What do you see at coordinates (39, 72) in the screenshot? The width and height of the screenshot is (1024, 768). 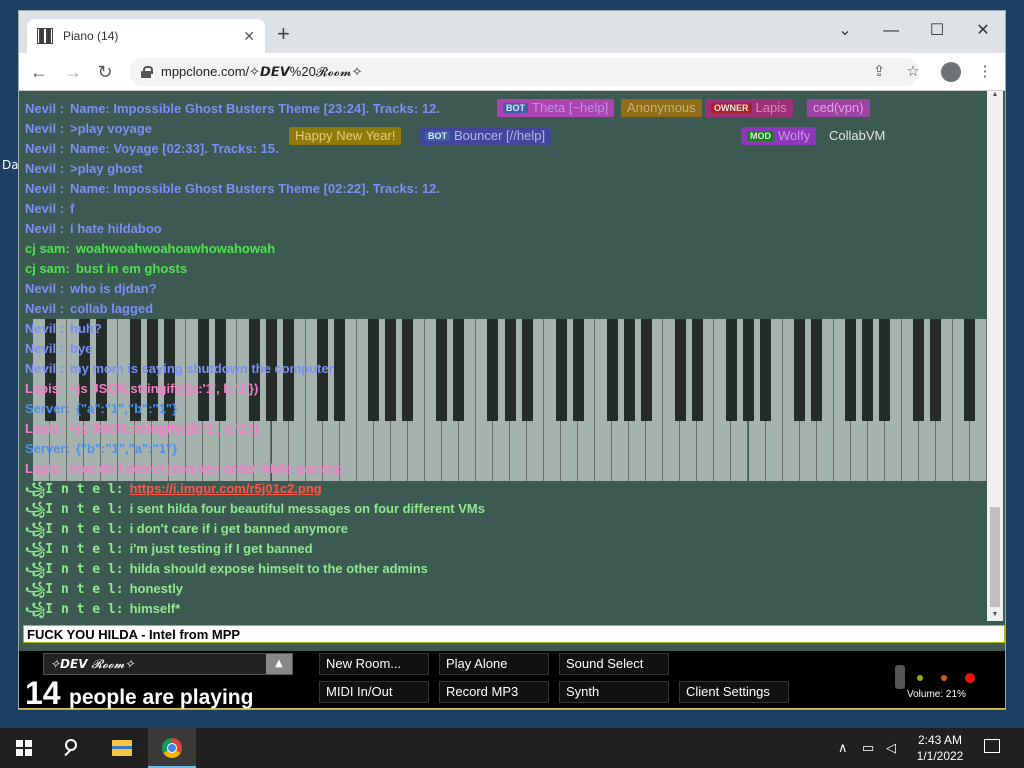 I see `back-button: ←` at bounding box center [39, 72].